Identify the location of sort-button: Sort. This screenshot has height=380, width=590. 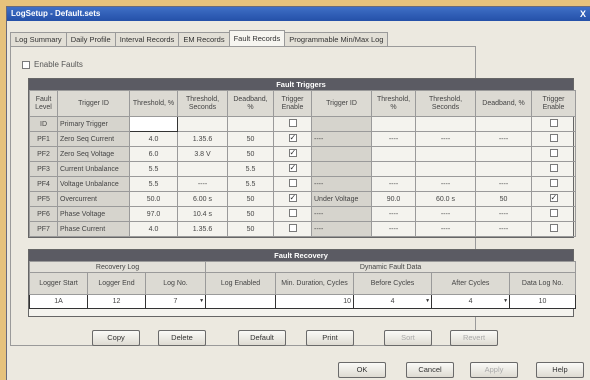
(408, 338).